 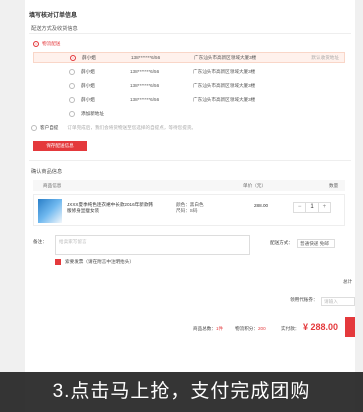 I want to click on address-row-4: 薛小姐 138*******6/56 广东汕头市高新区领域大厦3楼, so click(x=189, y=99).